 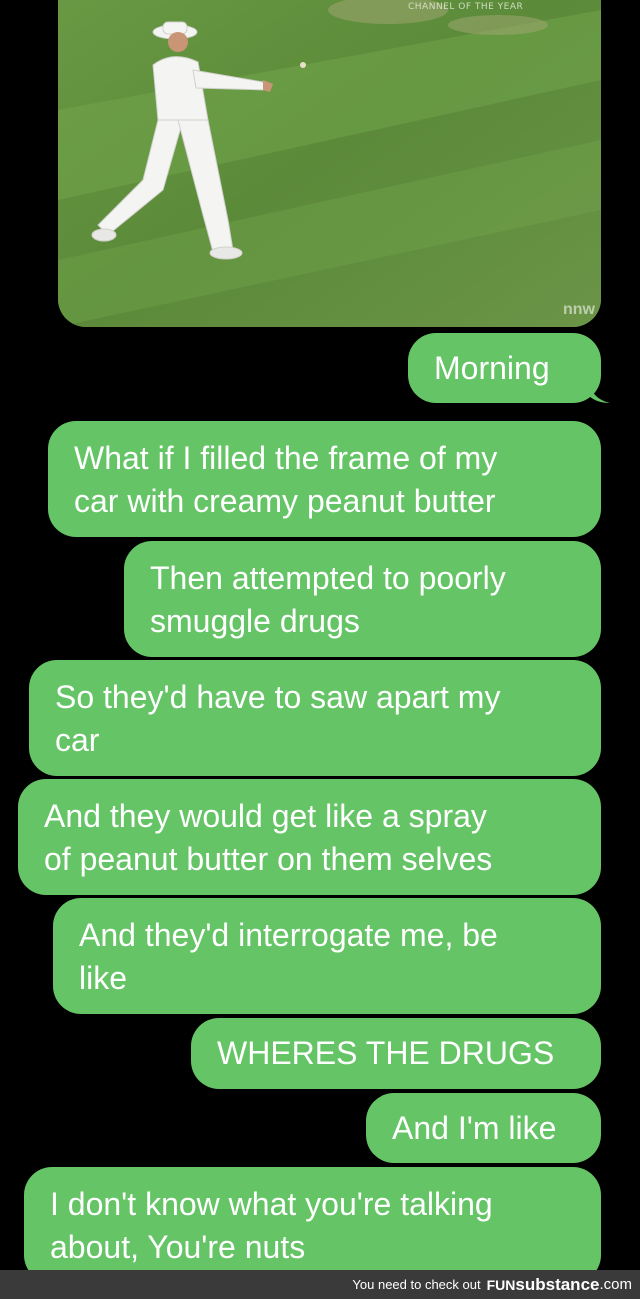 I want to click on footer-brand-main: substance, so click(x=557, y=1284).